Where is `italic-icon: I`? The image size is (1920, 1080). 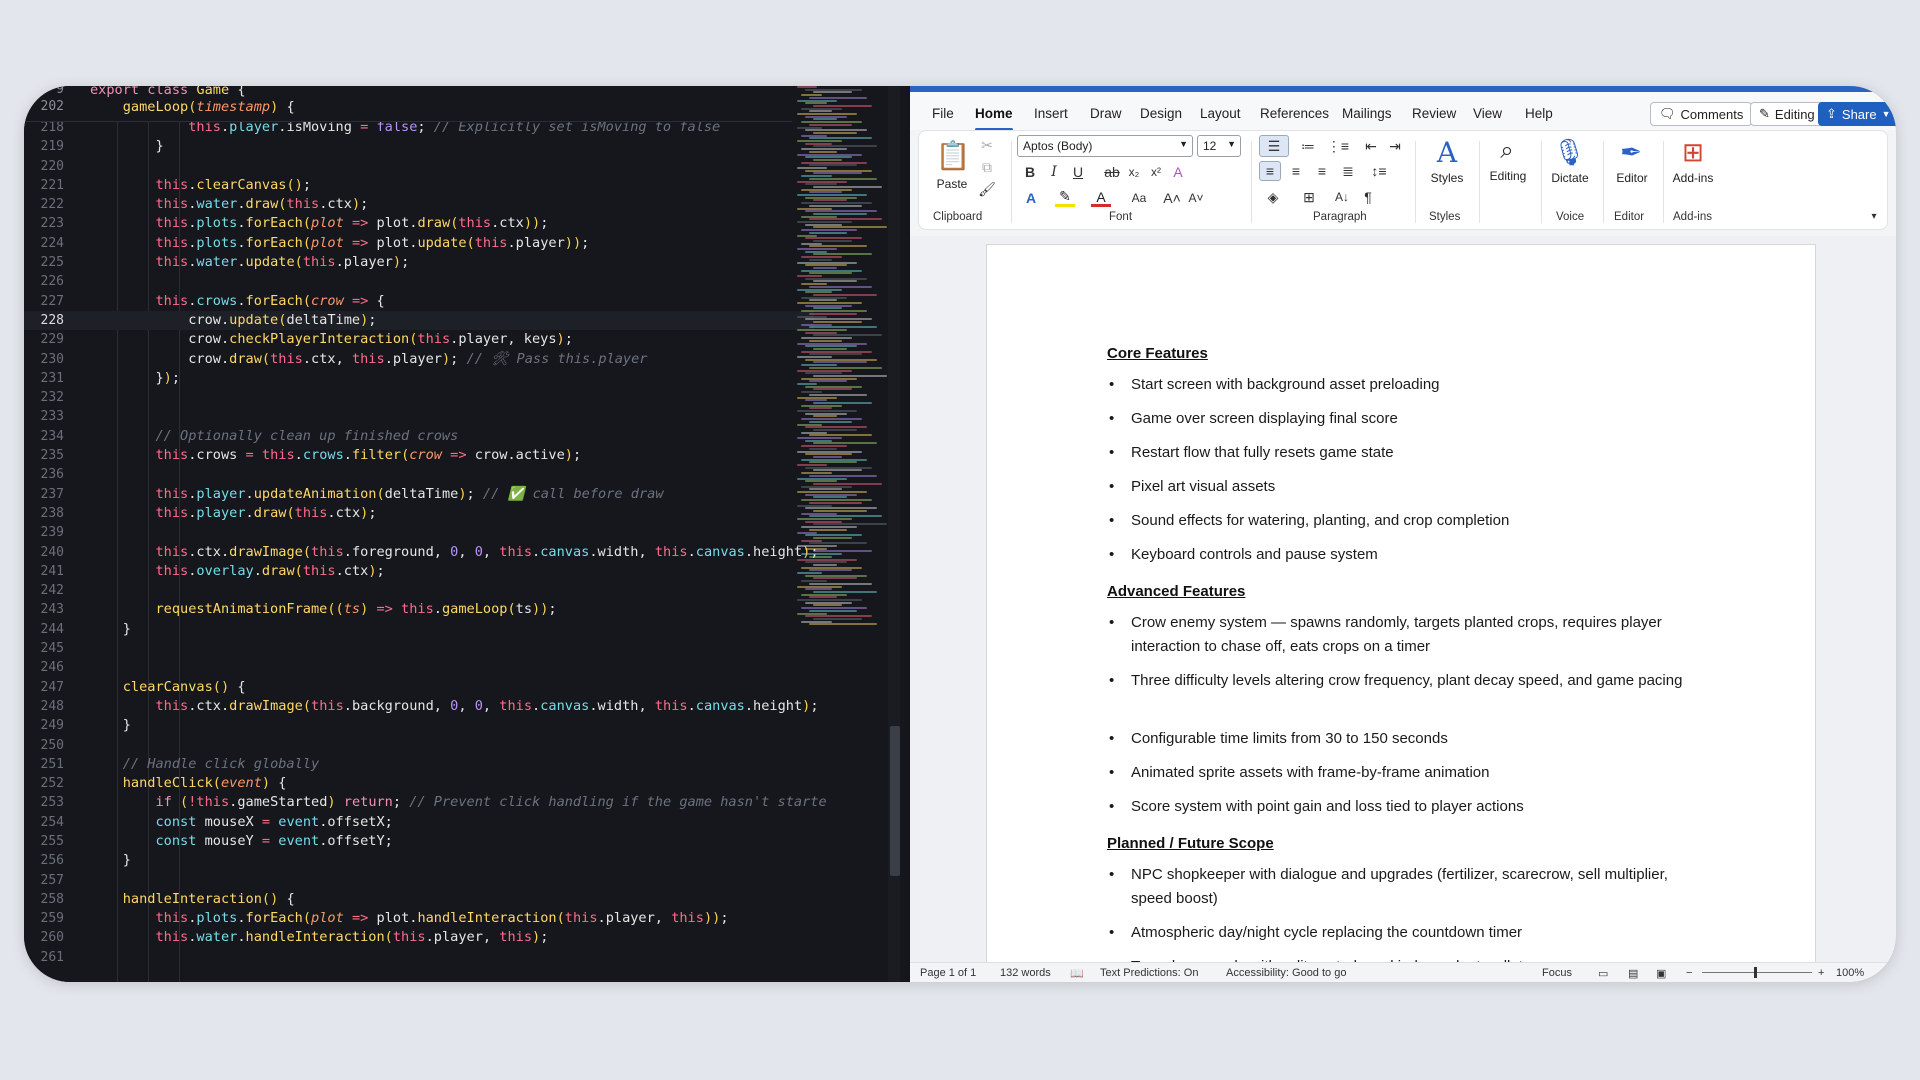
italic-icon: I is located at coordinates (1054, 172).